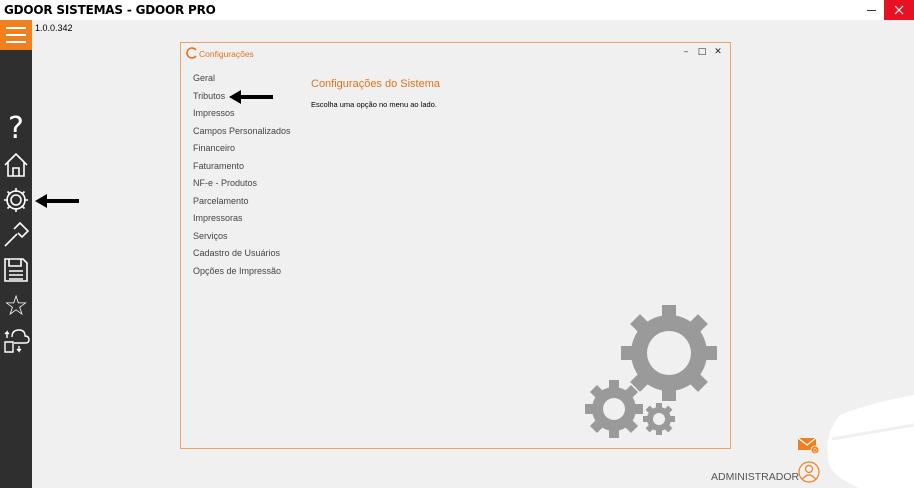 This screenshot has width=914, height=488. I want to click on save-button, so click(16, 270).